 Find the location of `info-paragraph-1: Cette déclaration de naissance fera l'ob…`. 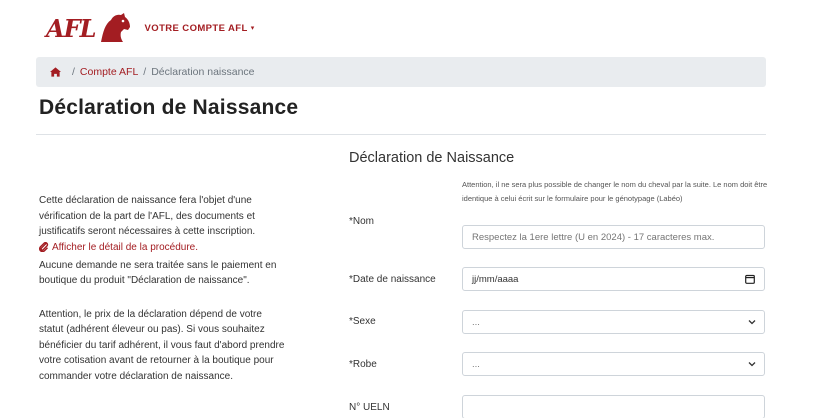

info-paragraph-1: Cette déclaration de naissance fera l'ob… is located at coordinates (147, 216).